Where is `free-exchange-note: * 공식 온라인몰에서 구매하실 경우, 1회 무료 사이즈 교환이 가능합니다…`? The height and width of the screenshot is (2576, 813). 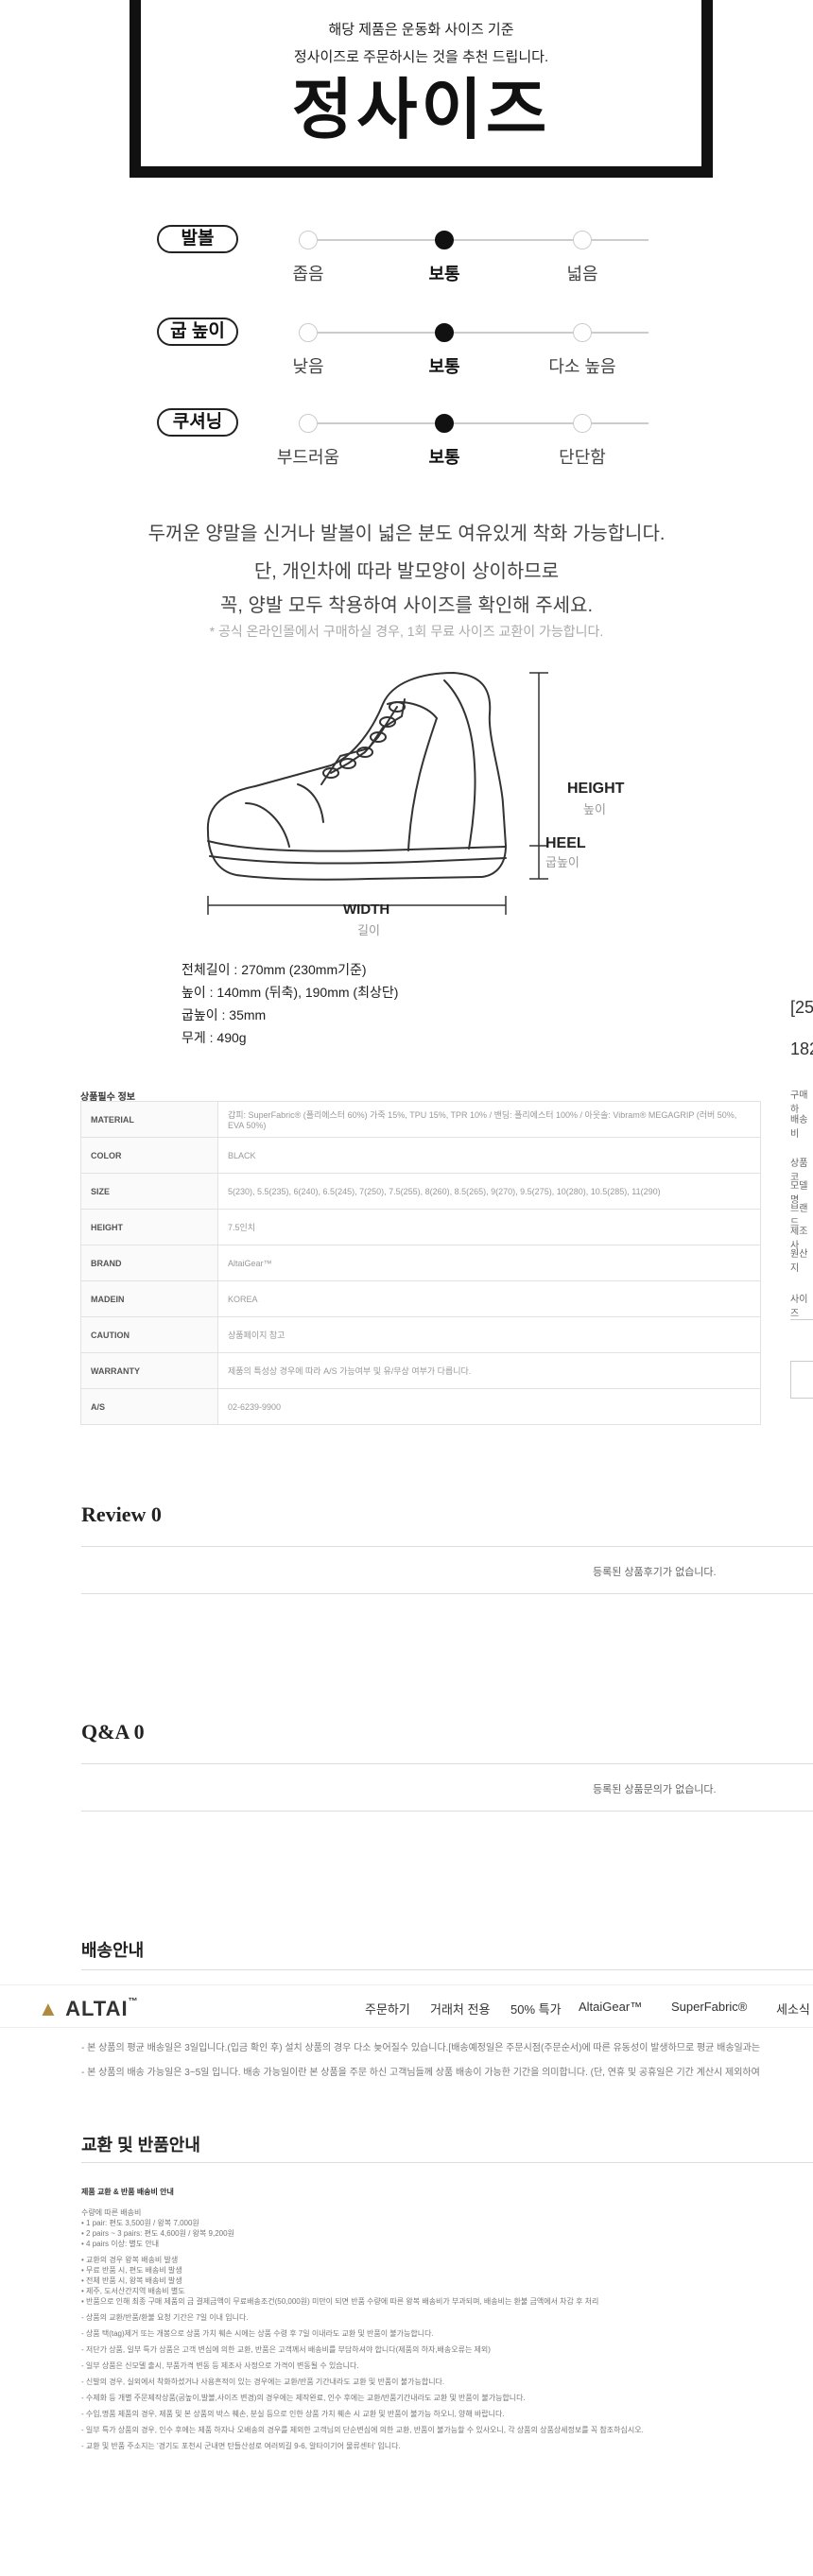
free-exchange-note: * 공식 온라인몰에서 구매하실 경우, 1회 무료 사이즈 교환이 가능합니다… is located at coordinates (407, 631).